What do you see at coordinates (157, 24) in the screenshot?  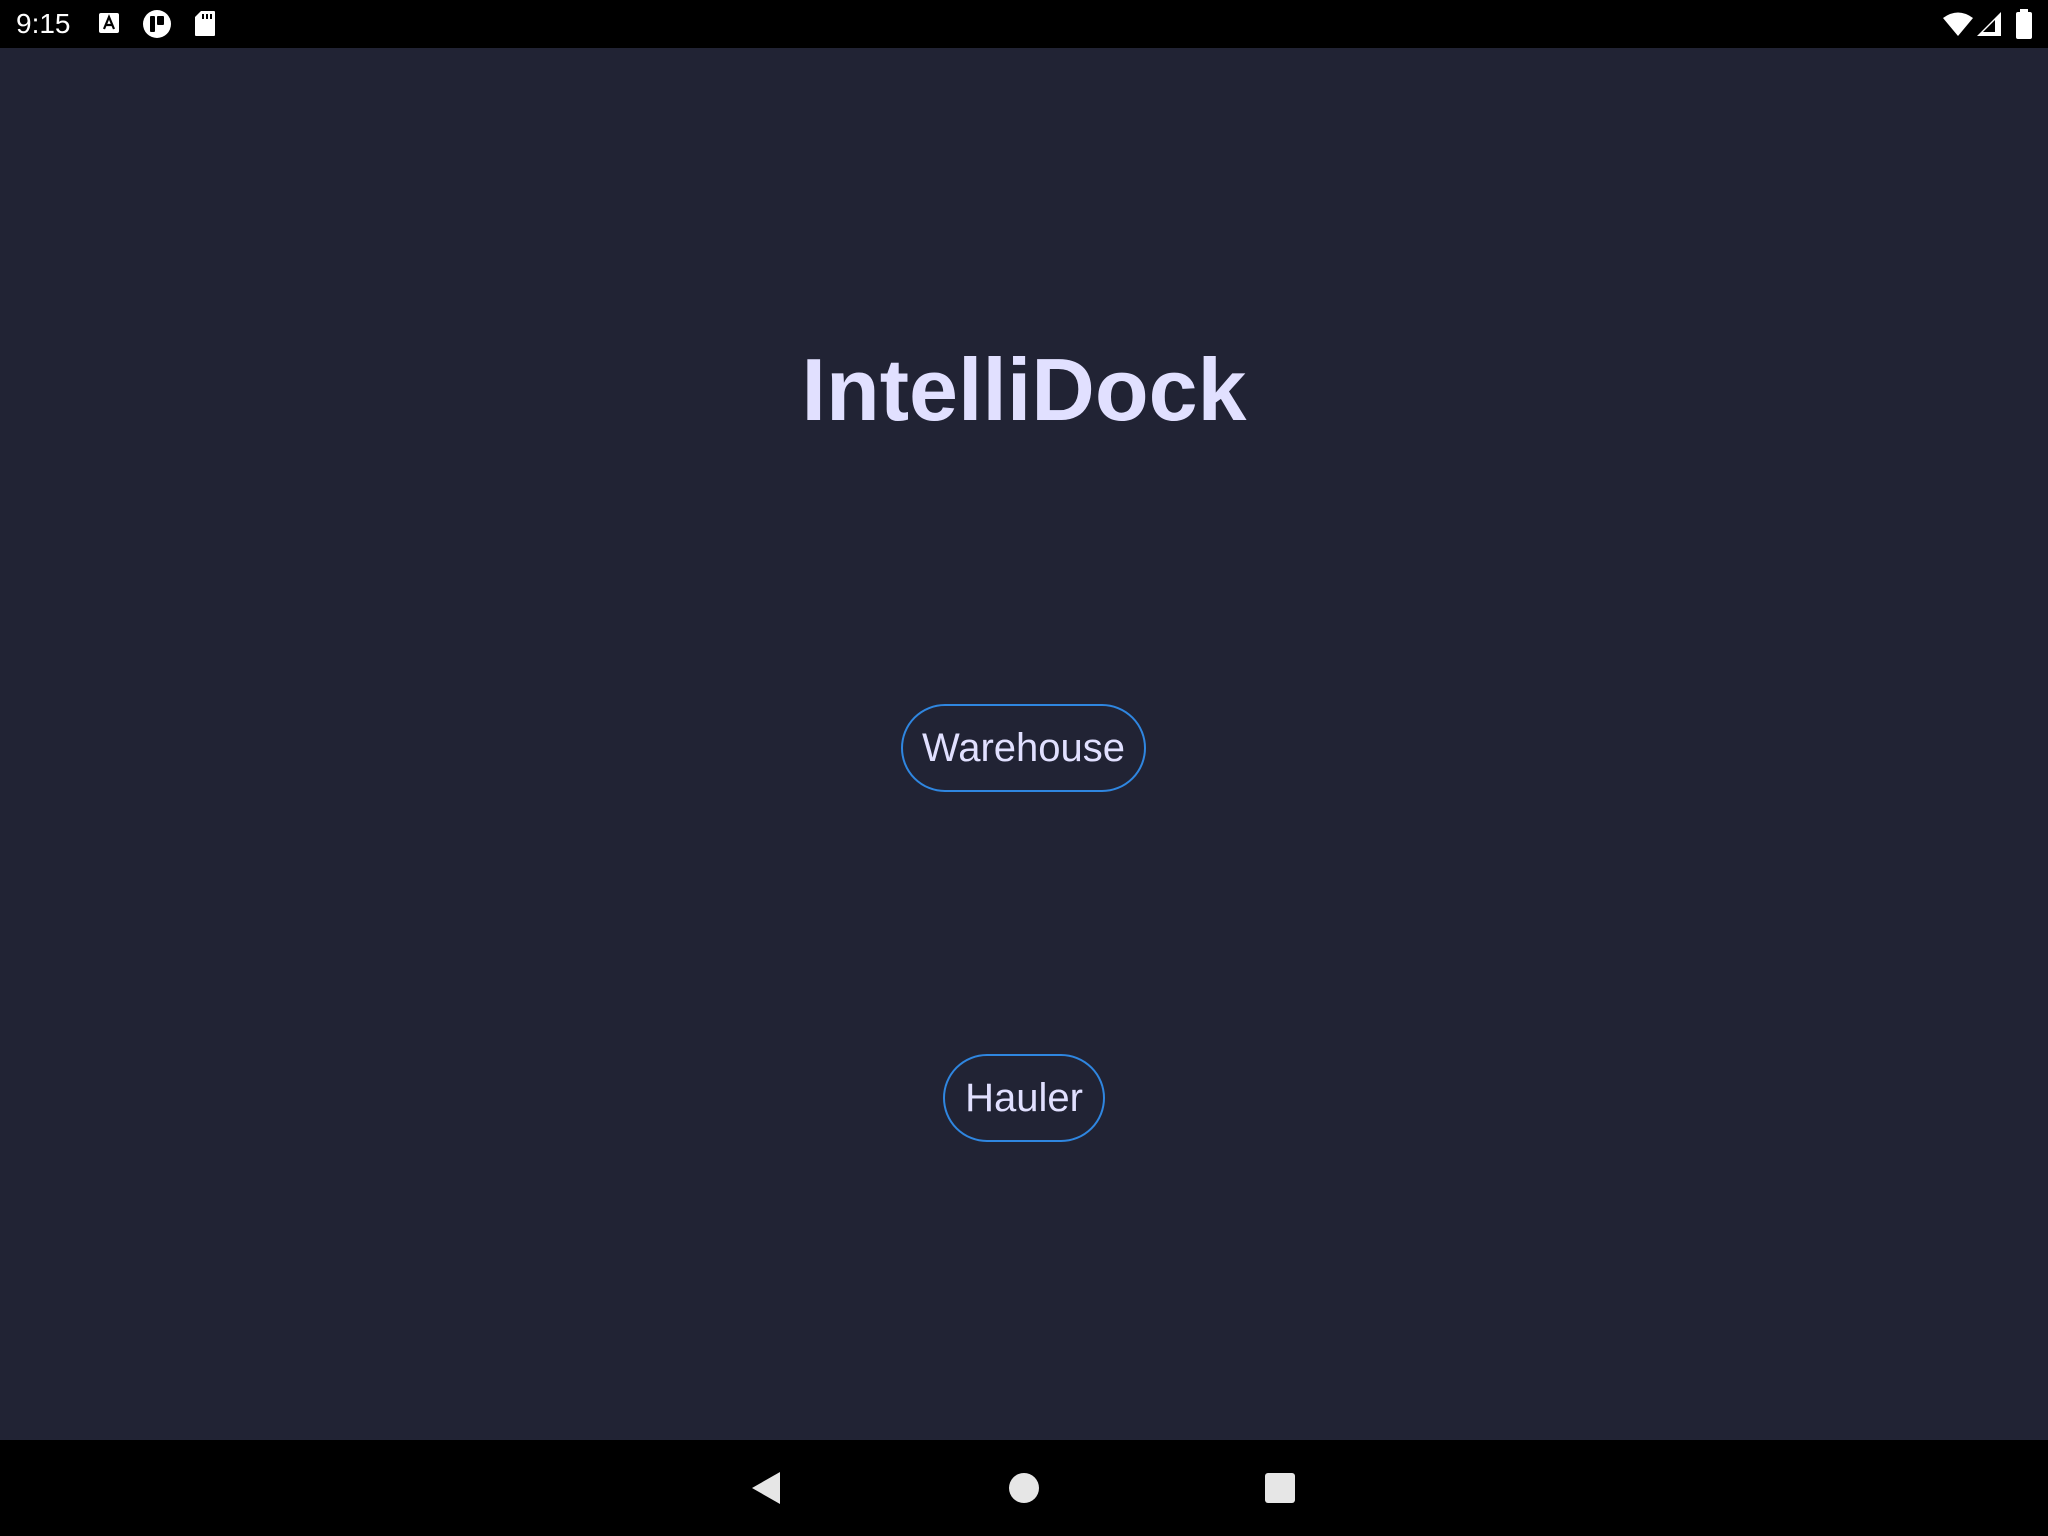 I see `app-notification-icon` at bounding box center [157, 24].